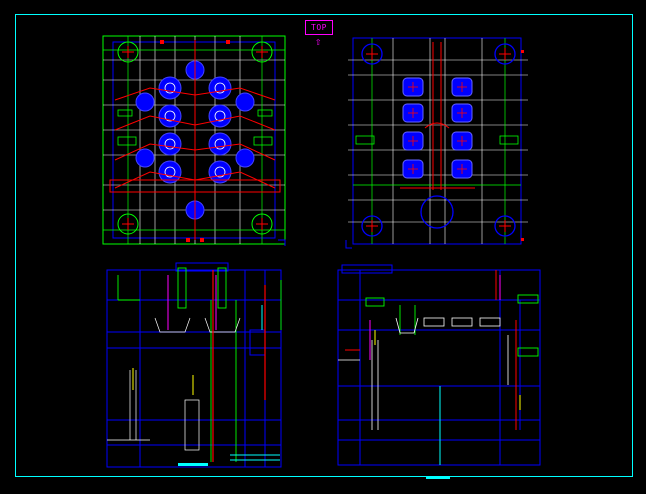 The height and width of the screenshot is (494, 646). I want to click on bottom-left-section-view, so click(194, 365).